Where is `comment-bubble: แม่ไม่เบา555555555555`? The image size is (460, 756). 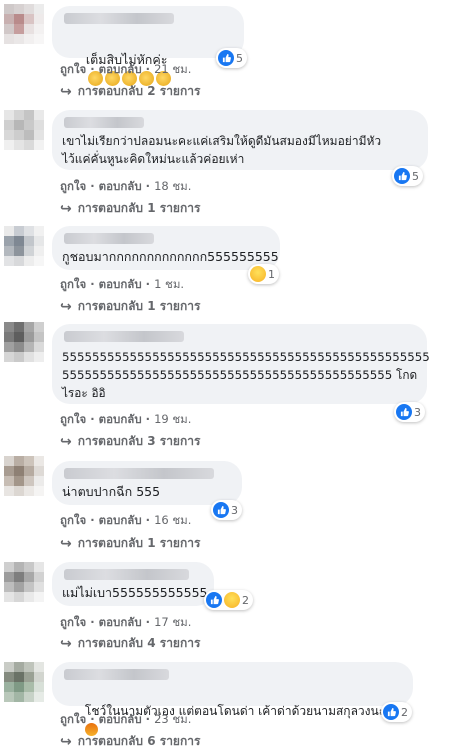 comment-bubble: แม่ไม่เบา555555555555 is located at coordinates (133, 584).